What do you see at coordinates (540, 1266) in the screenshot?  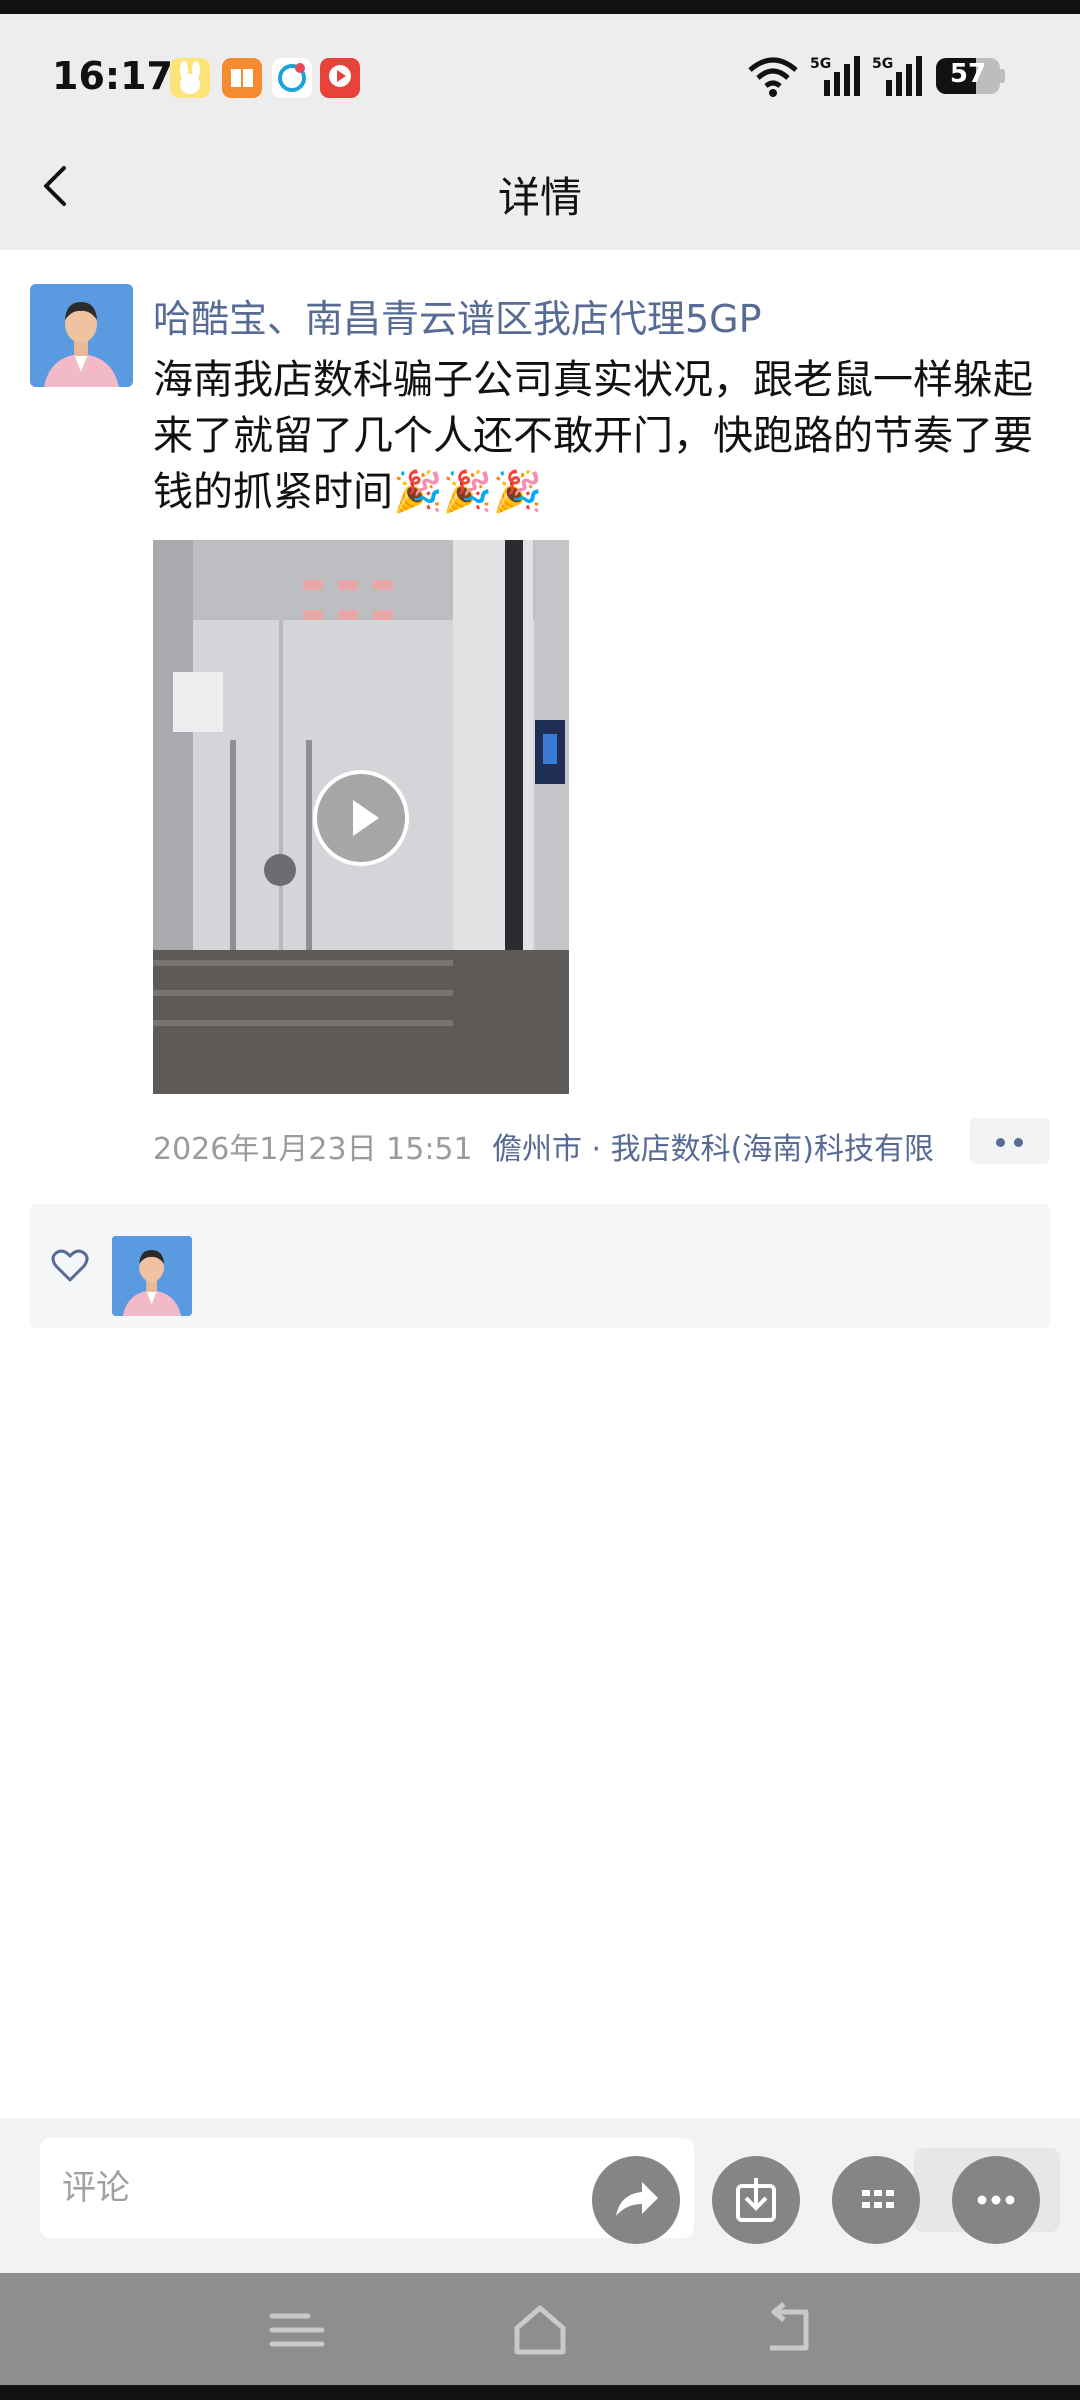 I see `likes-panel` at bounding box center [540, 1266].